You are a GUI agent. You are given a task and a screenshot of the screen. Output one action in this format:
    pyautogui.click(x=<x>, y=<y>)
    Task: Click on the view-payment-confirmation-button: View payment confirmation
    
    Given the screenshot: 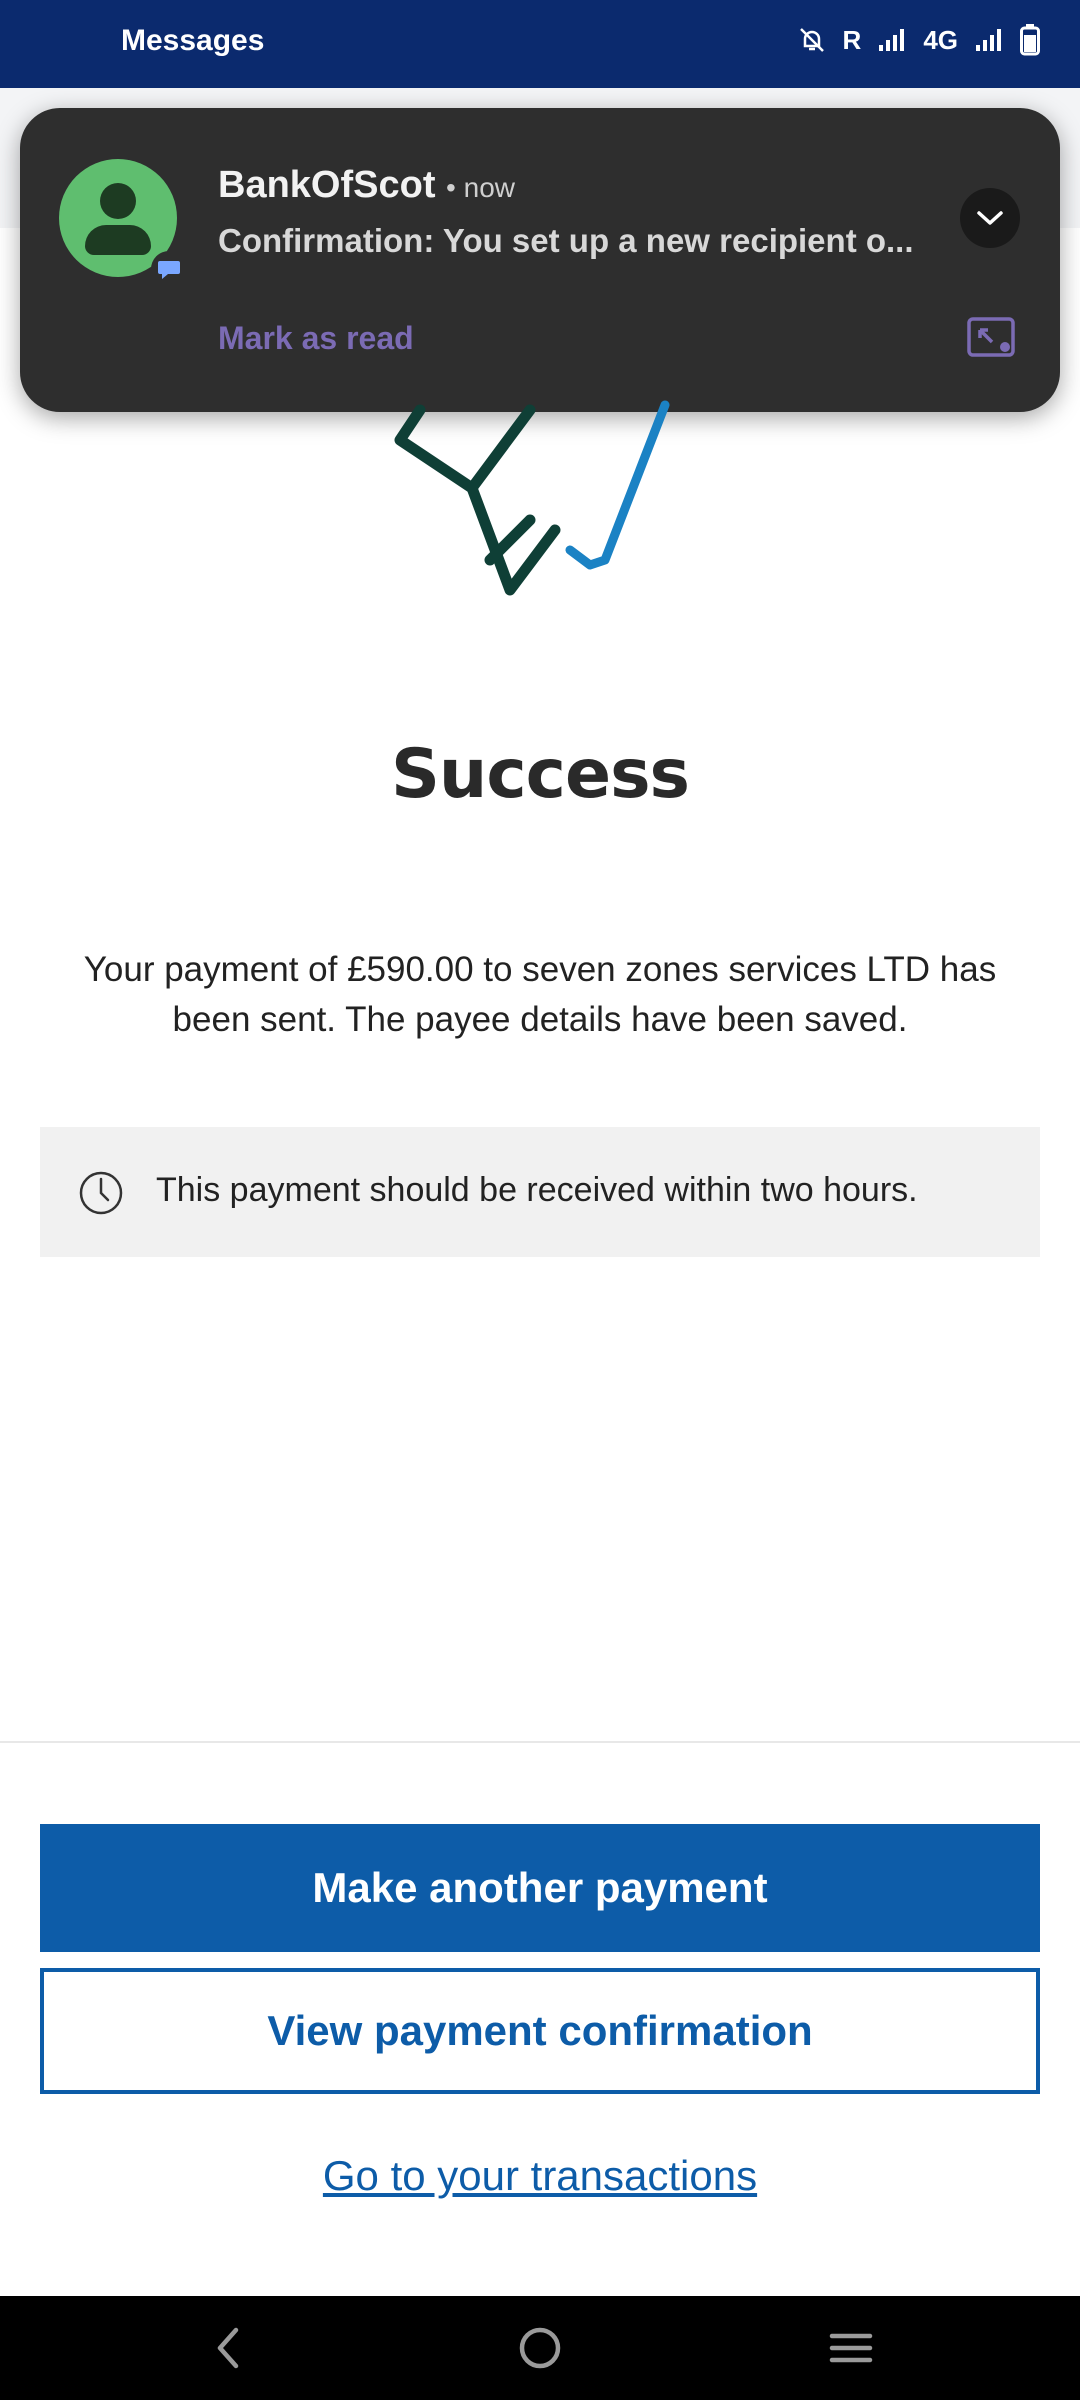 What is the action you would take?
    pyautogui.click(x=540, y=2031)
    